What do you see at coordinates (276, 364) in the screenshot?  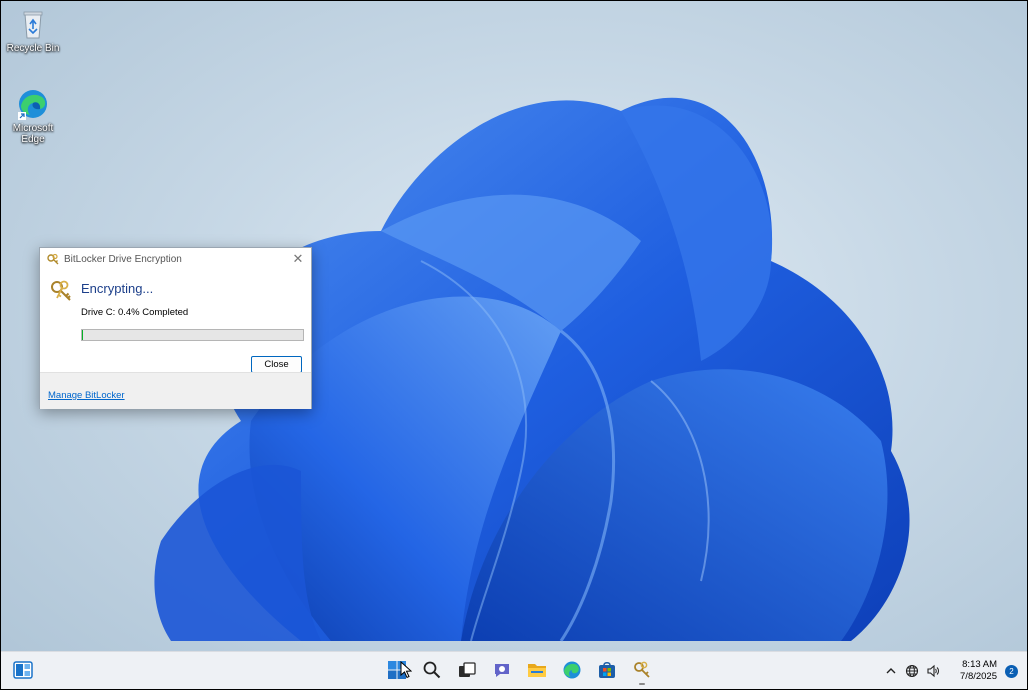 I see `close-button: Close` at bounding box center [276, 364].